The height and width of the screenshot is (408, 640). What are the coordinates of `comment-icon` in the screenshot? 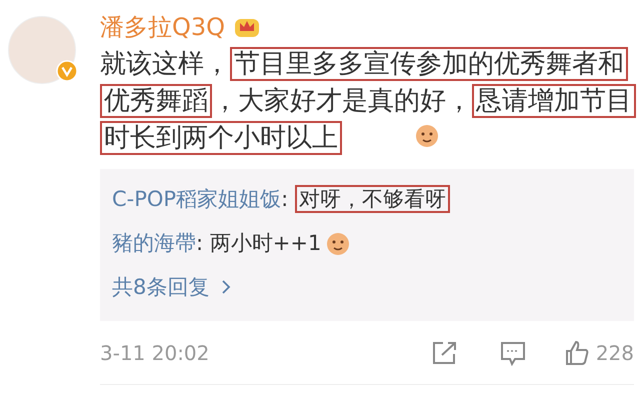 It's located at (513, 353).